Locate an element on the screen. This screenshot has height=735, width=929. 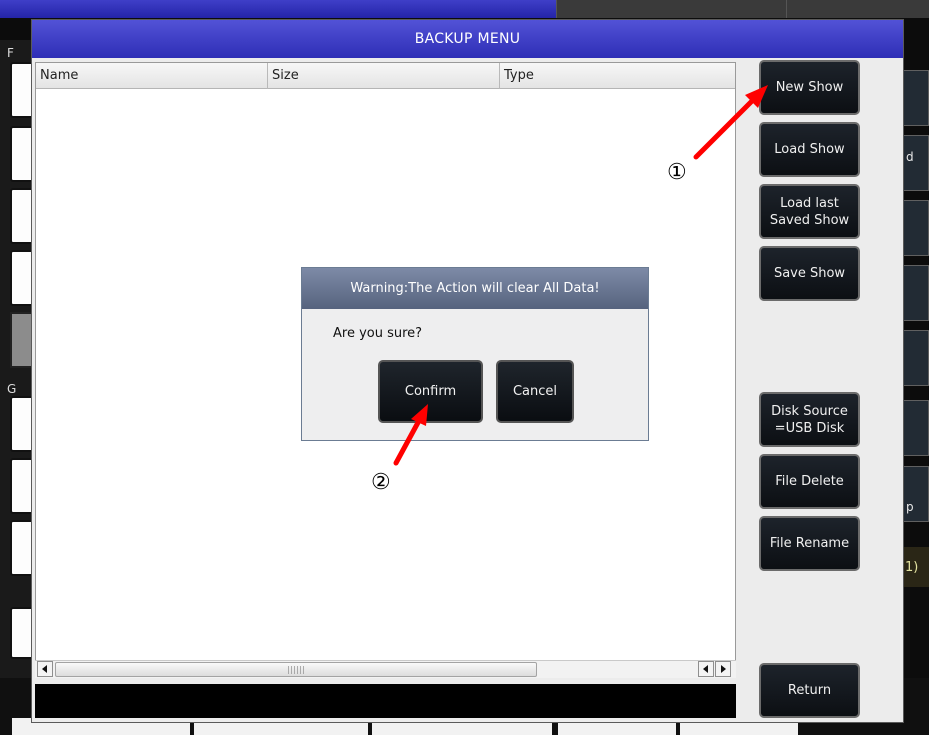
step-2-label: ② is located at coordinates (381, 482).